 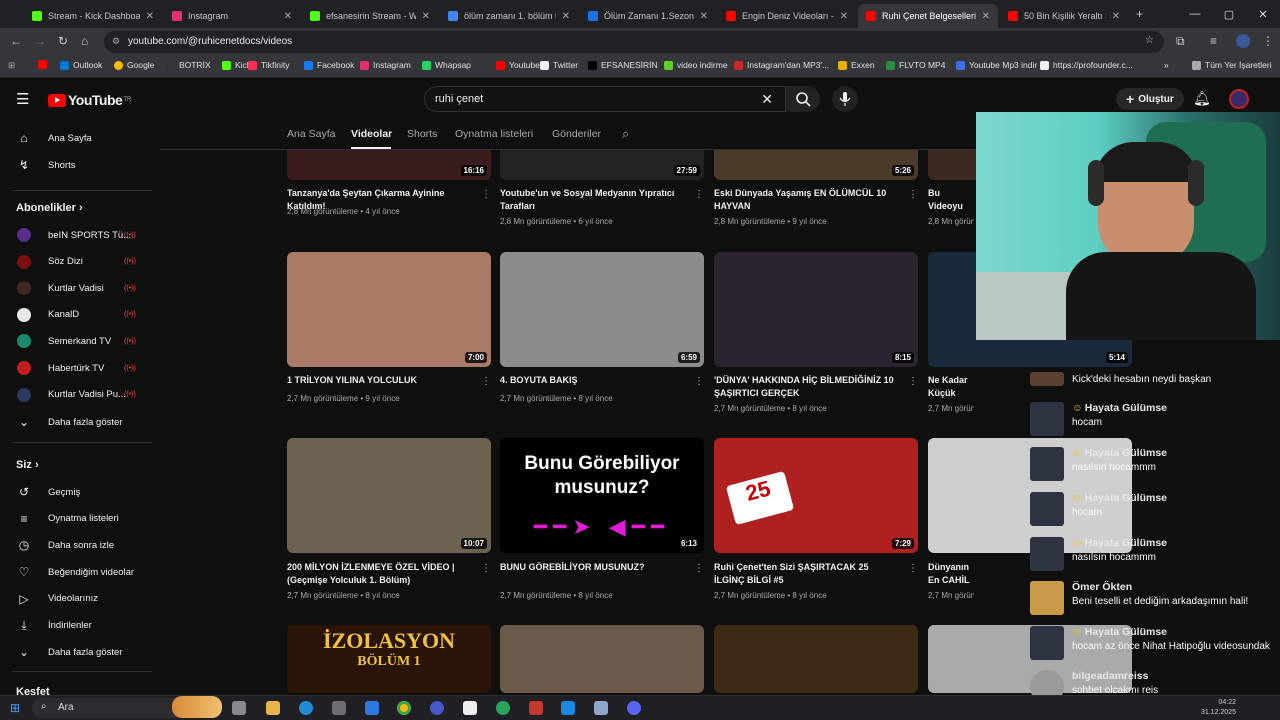 What do you see at coordinates (80, 572) in the screenshot?
I see `sidebar-item-like: ♡ Beğendiğim videolar` at bounding box center [80, 572].